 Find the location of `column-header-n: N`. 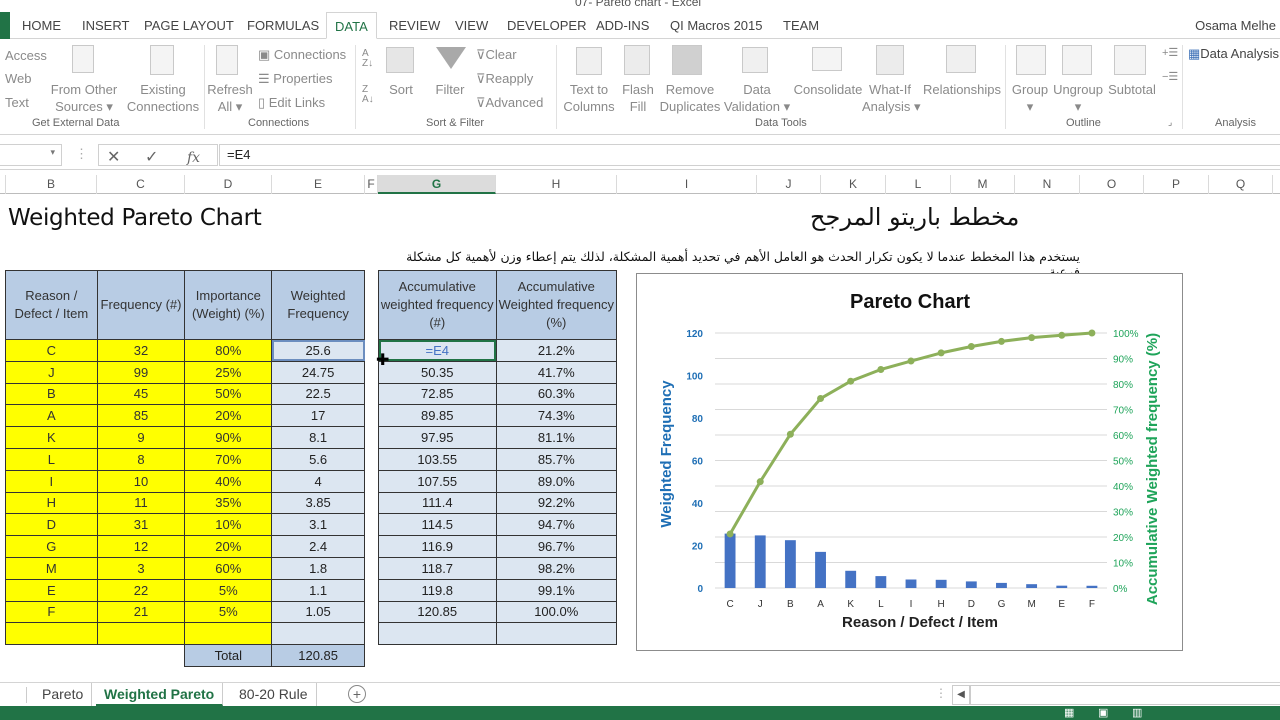

column-header-n: N is located at coordinates (1047, 184).